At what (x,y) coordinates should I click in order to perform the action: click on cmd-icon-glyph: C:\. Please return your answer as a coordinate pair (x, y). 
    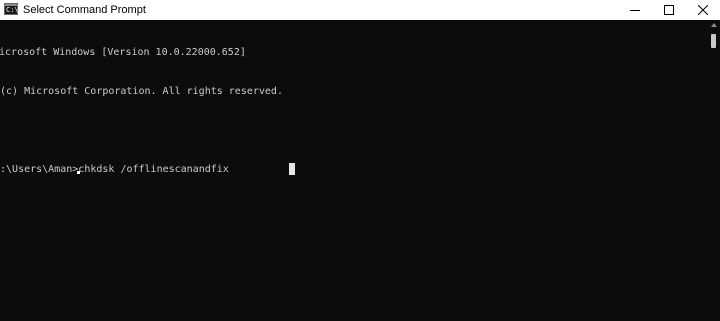
    Looking at the image, I should click on (12, 10).